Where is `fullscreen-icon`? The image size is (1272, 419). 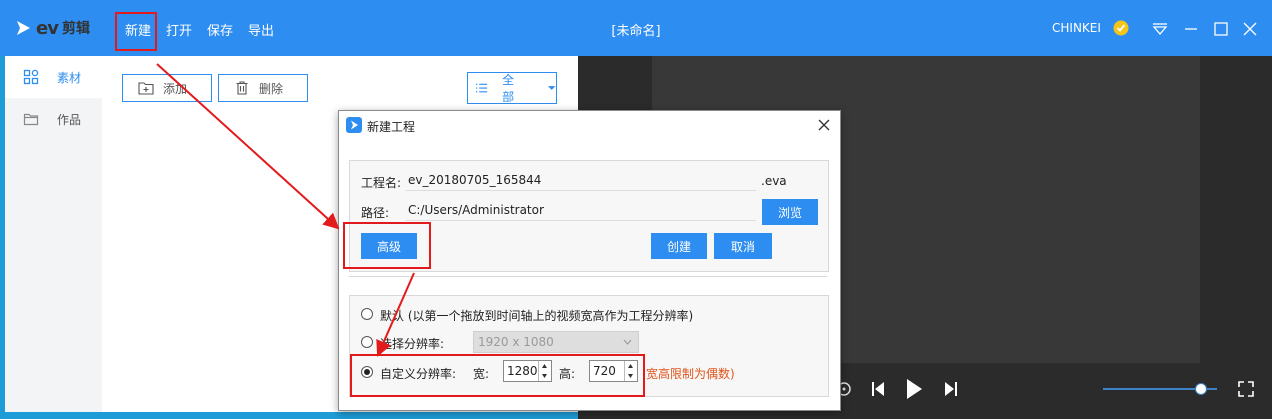
fullscreen-icon is located at coordinates (1246, 389).